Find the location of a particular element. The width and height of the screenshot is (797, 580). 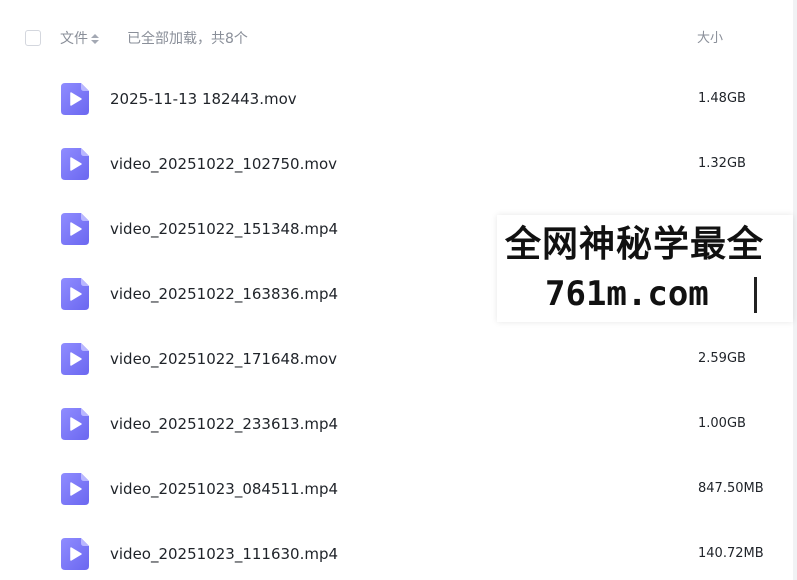

file-row: 2025-11-13 182443.mov 1.48GB is located at coordinates (396, 98).